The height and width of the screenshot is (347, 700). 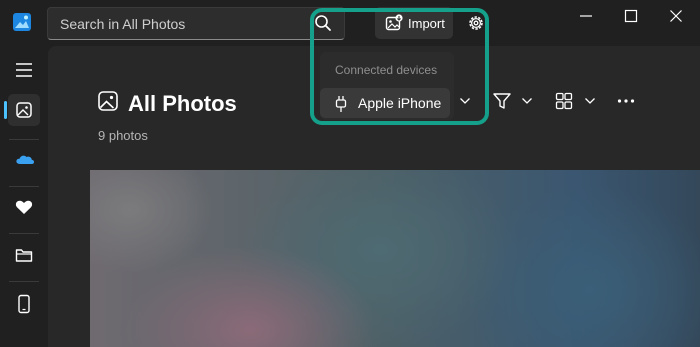 I want to click on menu-icon, so click(x=24, y=70).